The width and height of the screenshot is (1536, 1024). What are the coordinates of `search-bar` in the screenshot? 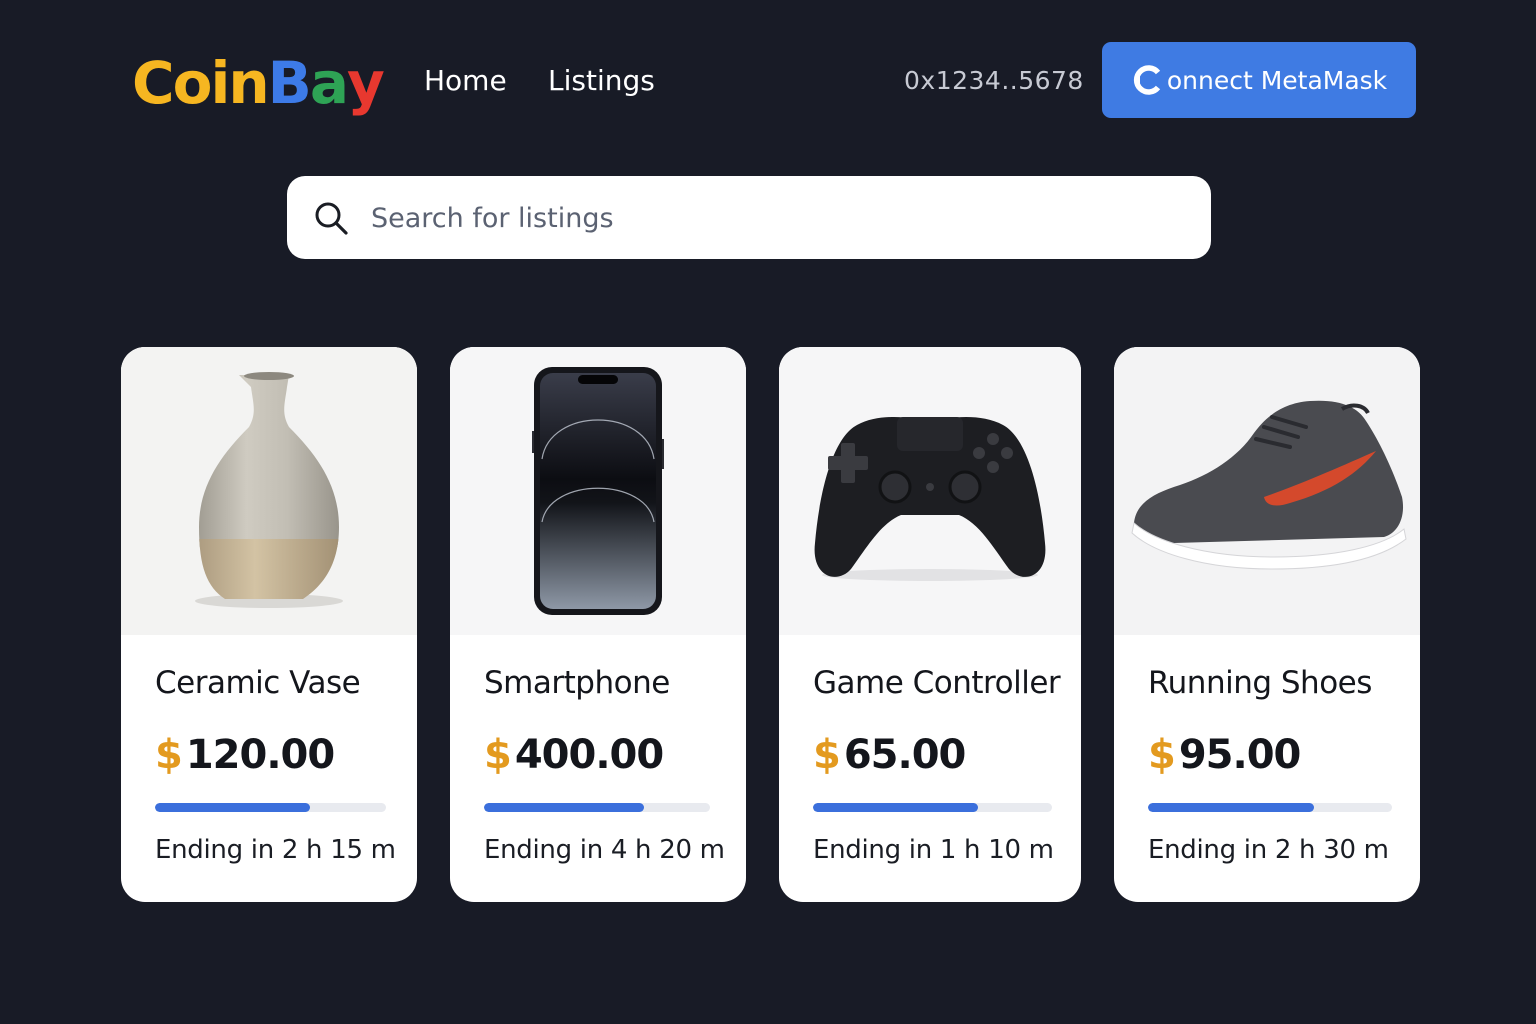 It's located at (749, 217).